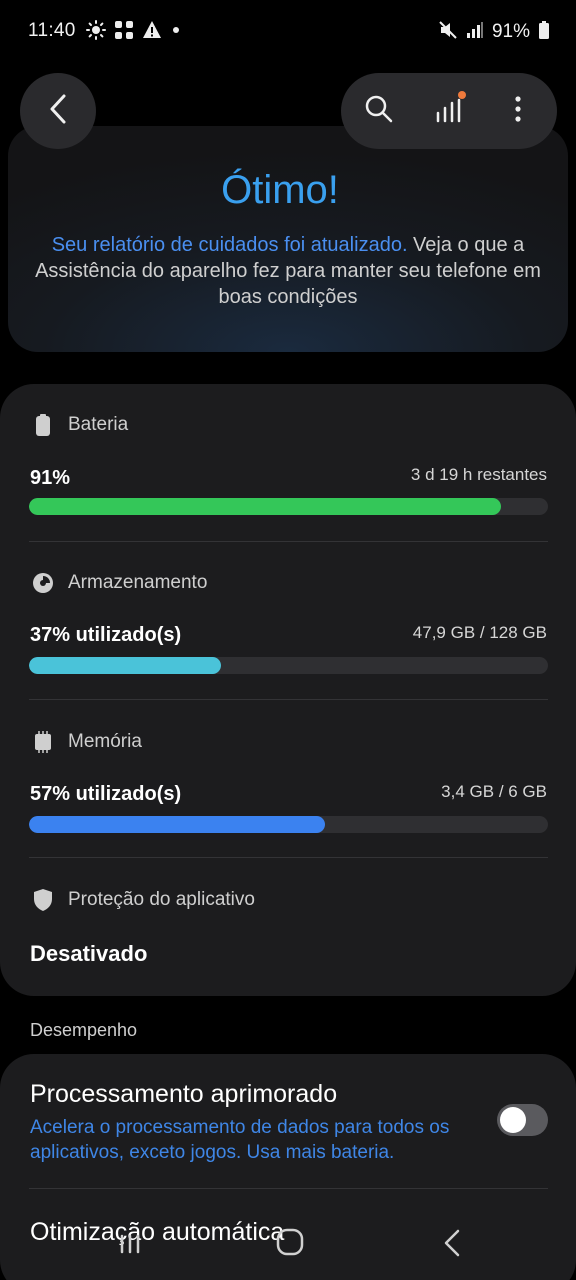 The image size is (576, 1280). Describe the element at coordinates (475, 32) in the screenshot. I see `signal-icon` at that location.